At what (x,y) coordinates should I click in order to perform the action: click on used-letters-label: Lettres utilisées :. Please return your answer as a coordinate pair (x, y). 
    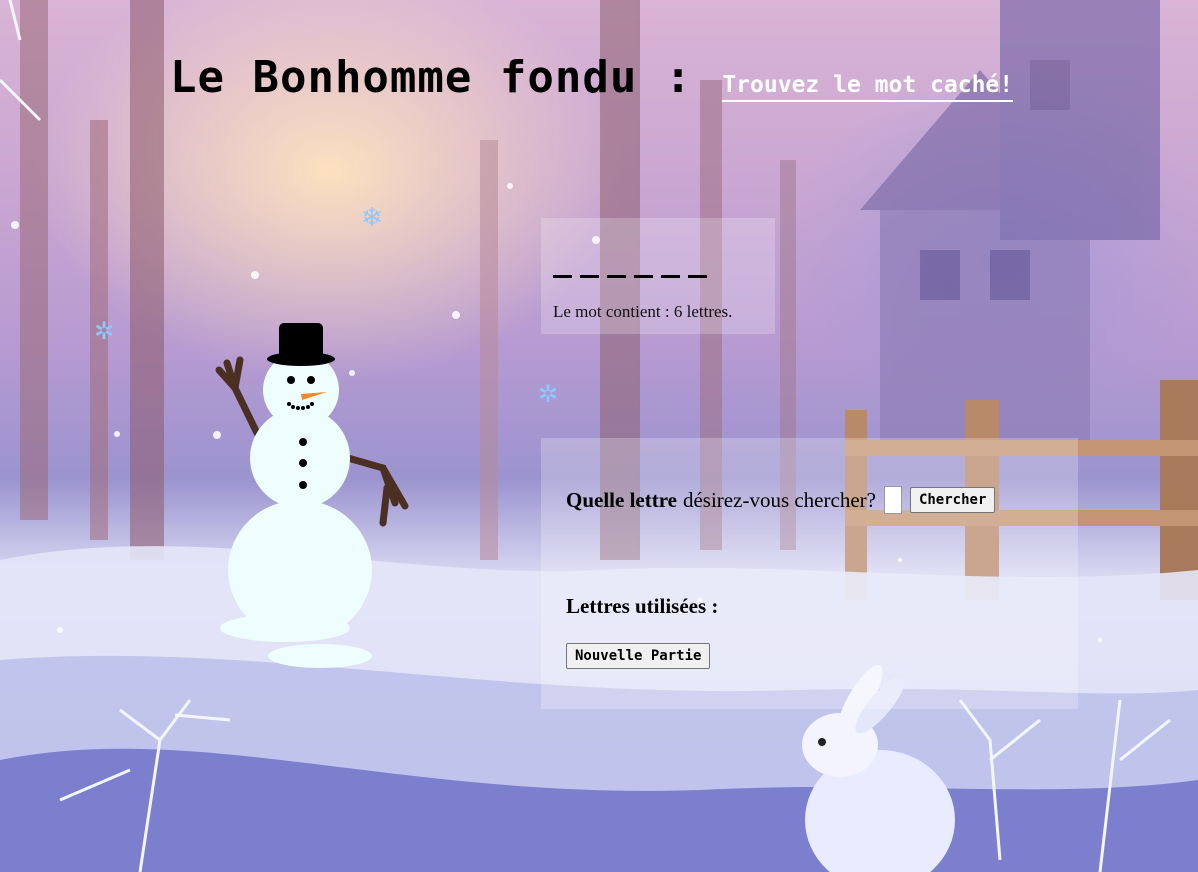
    Looking at the image, I should click on (642, 606).